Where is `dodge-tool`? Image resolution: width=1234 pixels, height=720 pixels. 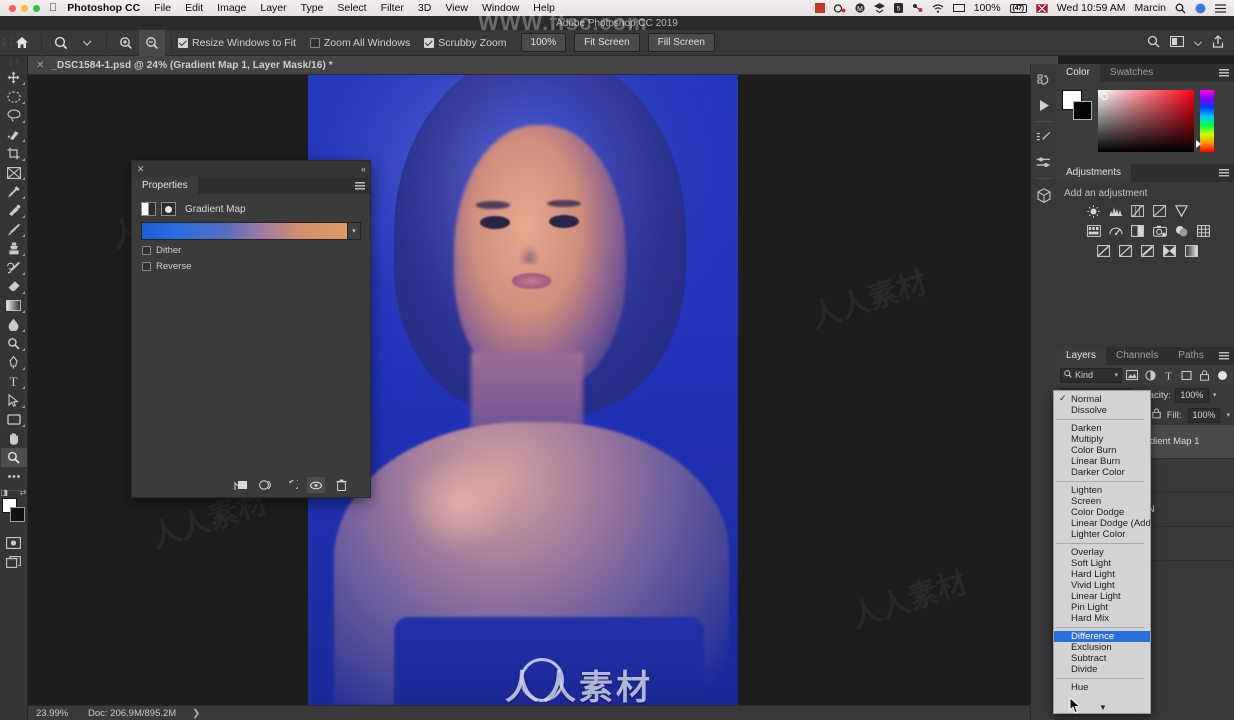 dodge-tool is located at coordinates (14, 343).